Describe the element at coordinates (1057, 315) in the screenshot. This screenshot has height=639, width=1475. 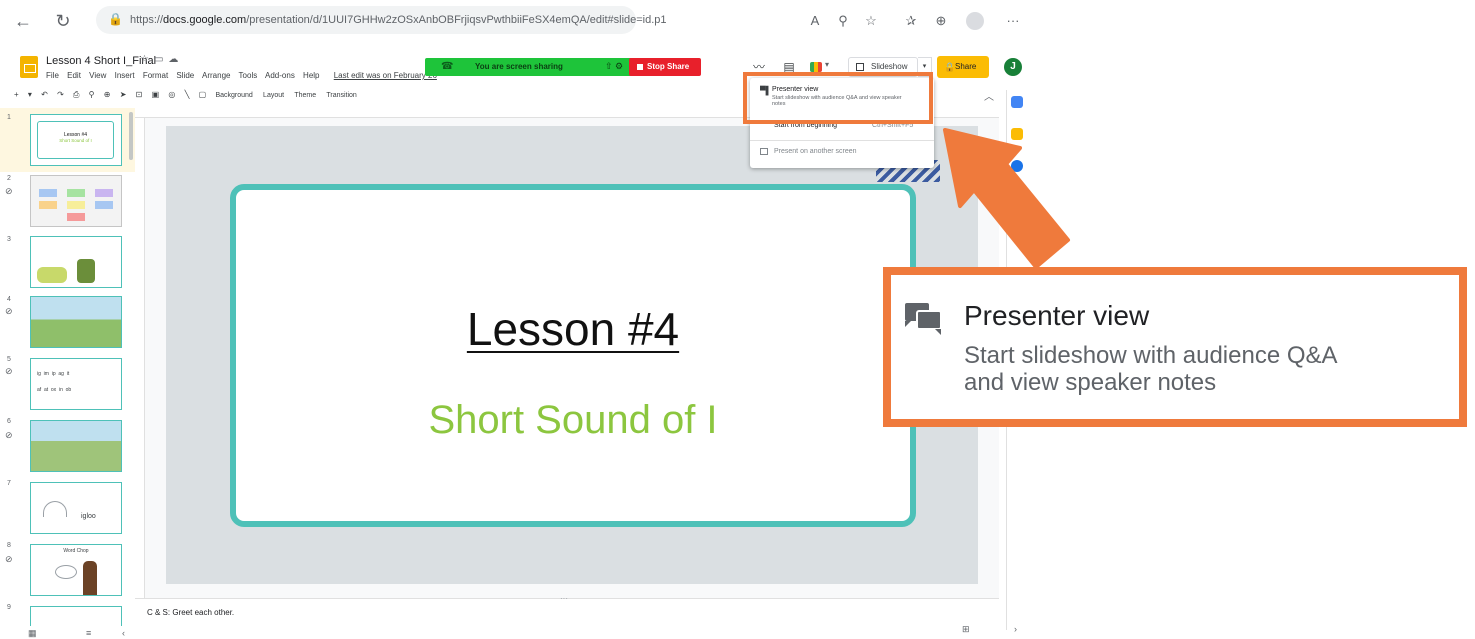
I see `callout-title: Presenter view` at that location.